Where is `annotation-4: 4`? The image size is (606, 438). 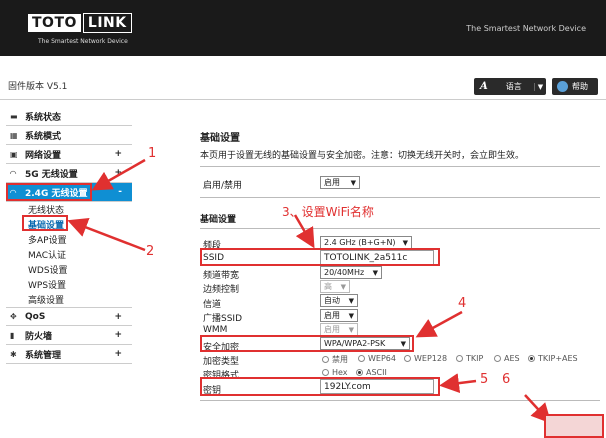 annotation-4: 4 is located at coordinates (462, 303).